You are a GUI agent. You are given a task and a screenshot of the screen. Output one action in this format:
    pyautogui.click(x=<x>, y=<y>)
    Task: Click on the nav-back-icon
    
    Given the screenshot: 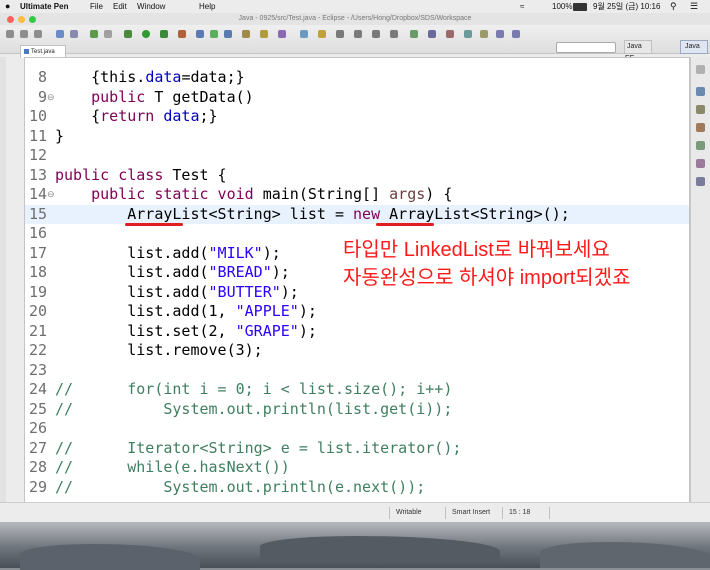 What is the action you would take?
    pyautogui.click(x=500, y=34)
    